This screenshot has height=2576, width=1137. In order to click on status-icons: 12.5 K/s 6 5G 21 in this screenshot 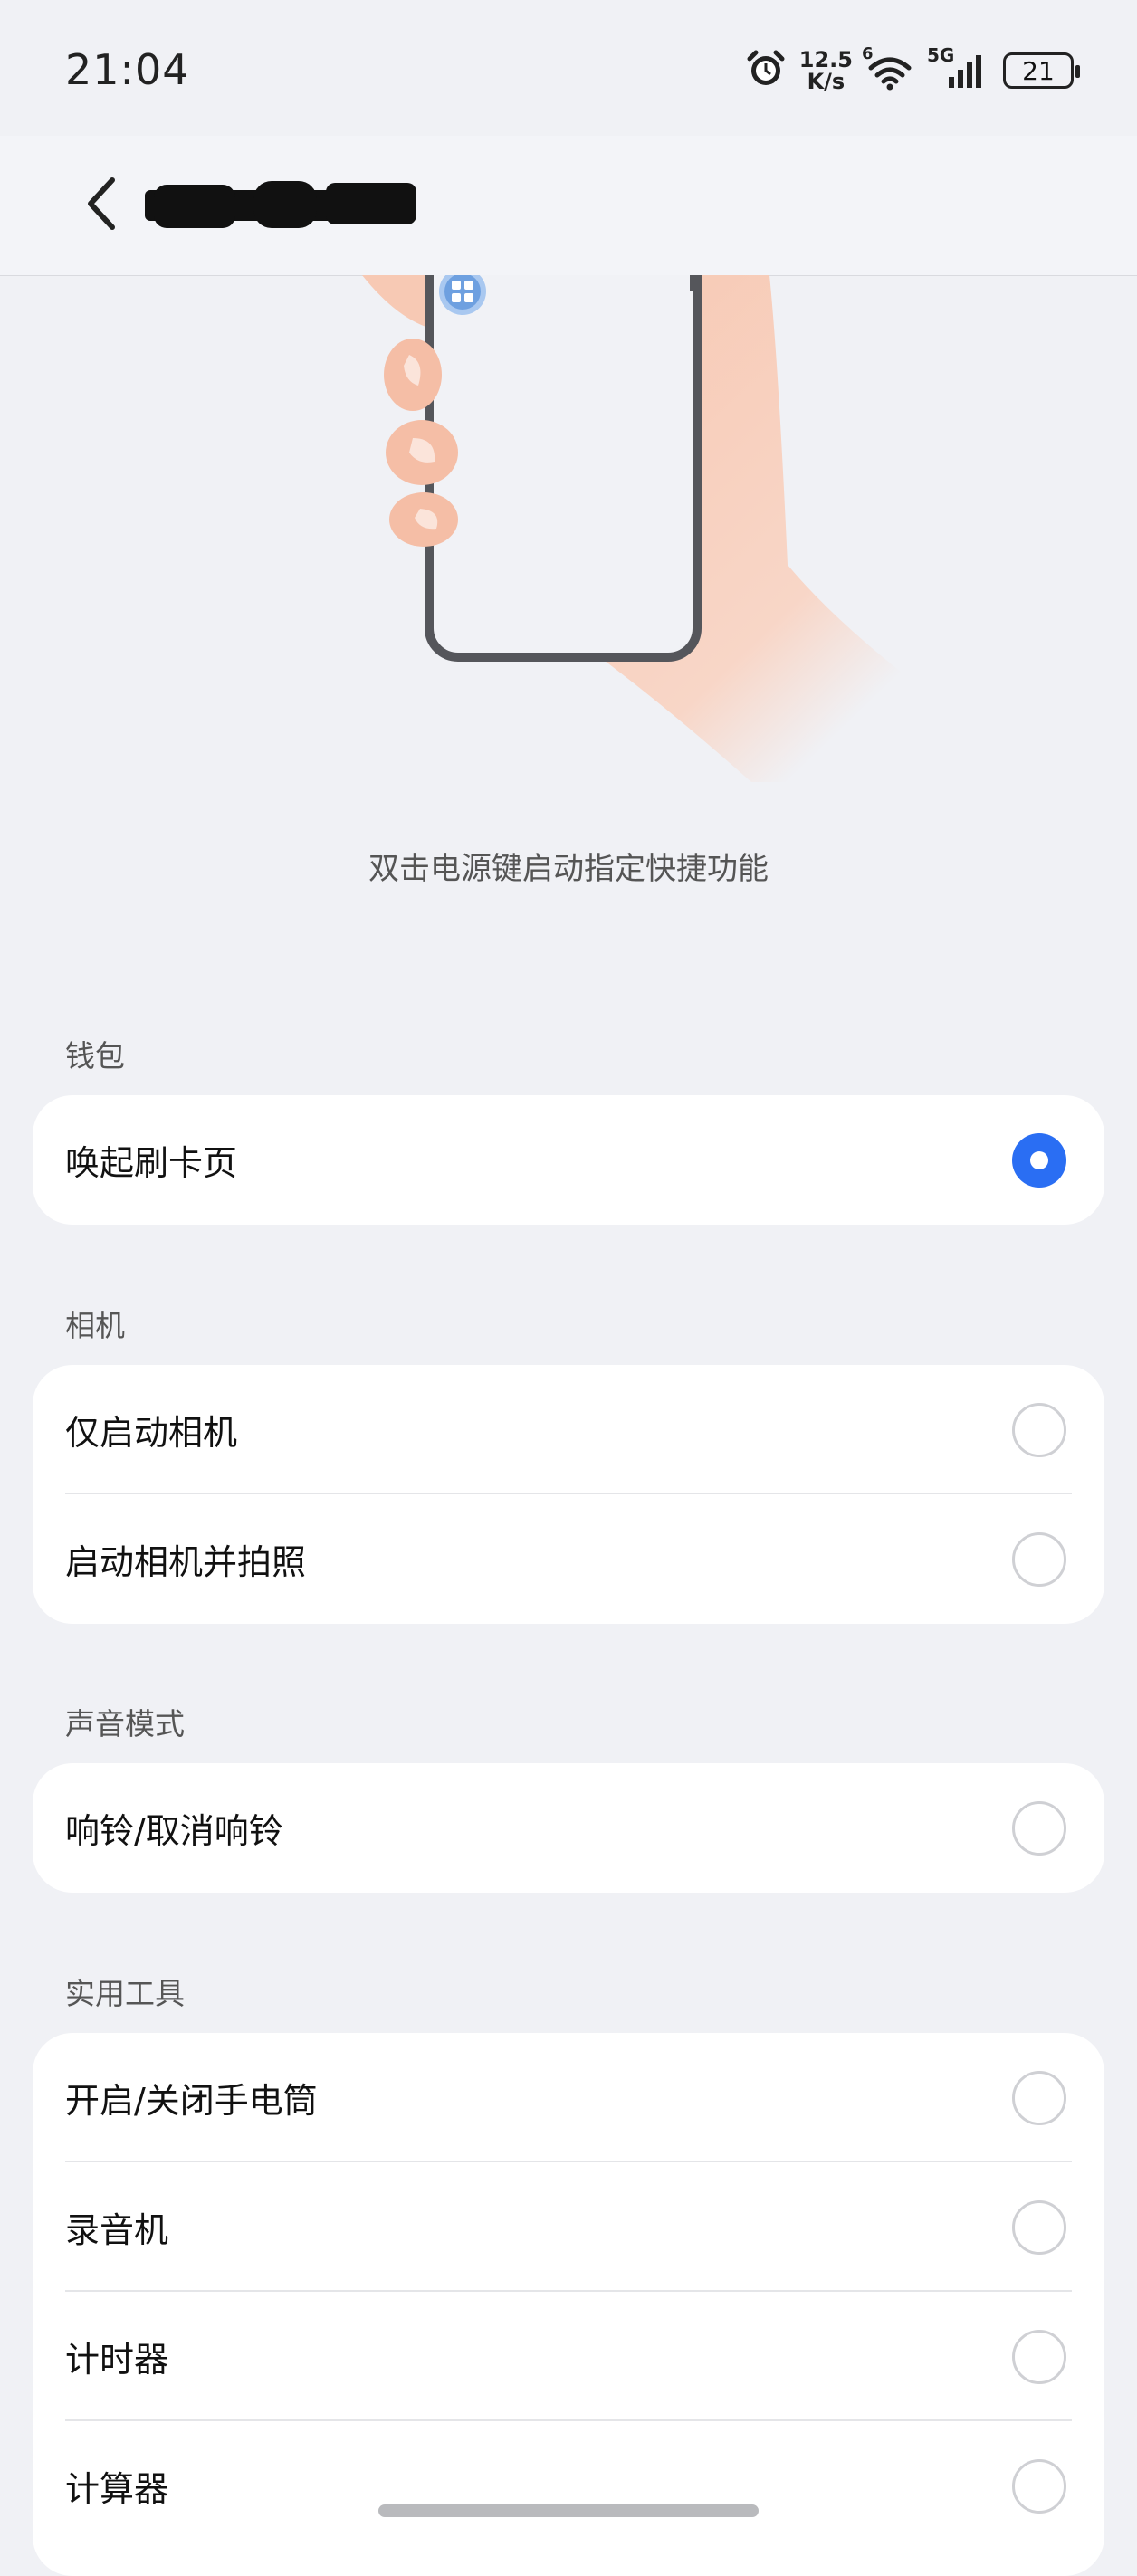, I will do `click(912, 70)`.